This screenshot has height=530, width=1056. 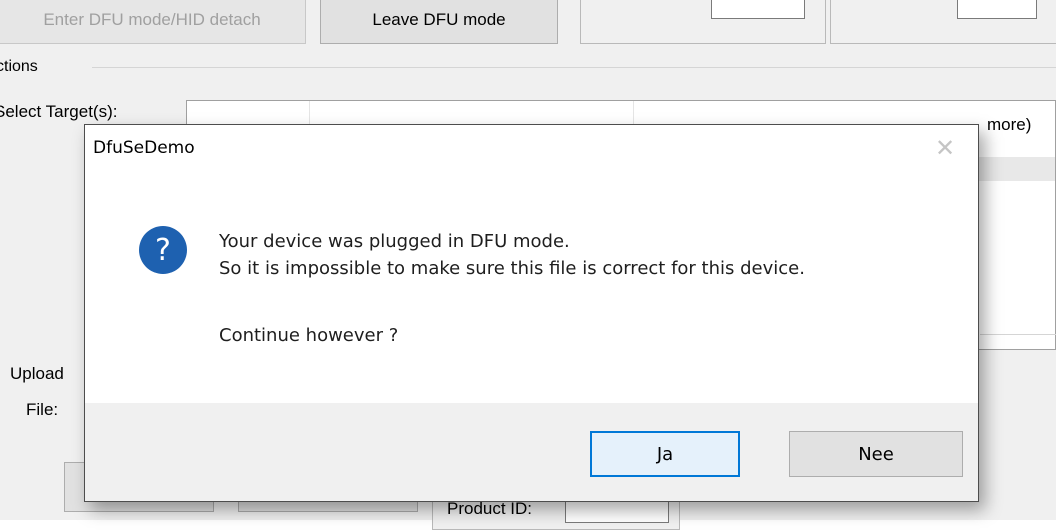 What do you see at coordinates (19, 66) in the screenshot?
I see `actions-group-label: ctions` at bounding box center [19, 66].